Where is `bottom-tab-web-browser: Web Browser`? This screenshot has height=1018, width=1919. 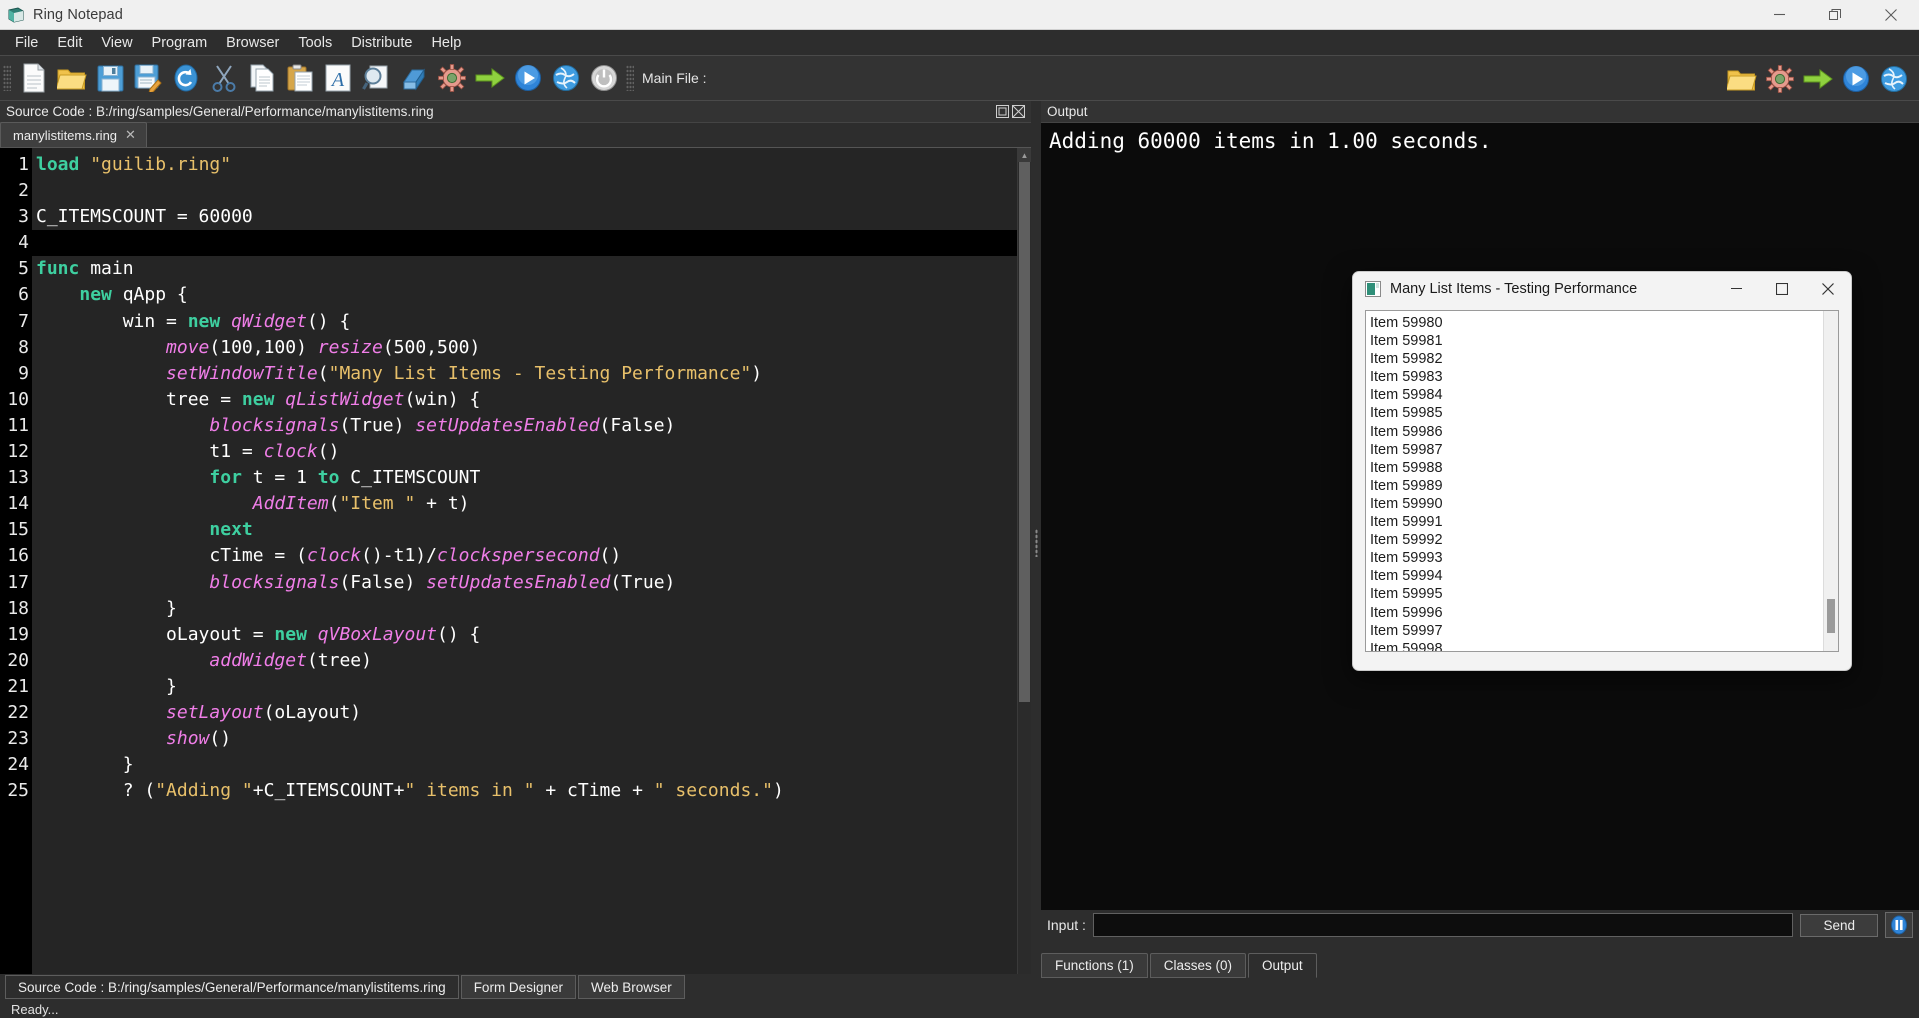 bottom-tab-web-browser: Web Browser is located at coordinates (631, 987).